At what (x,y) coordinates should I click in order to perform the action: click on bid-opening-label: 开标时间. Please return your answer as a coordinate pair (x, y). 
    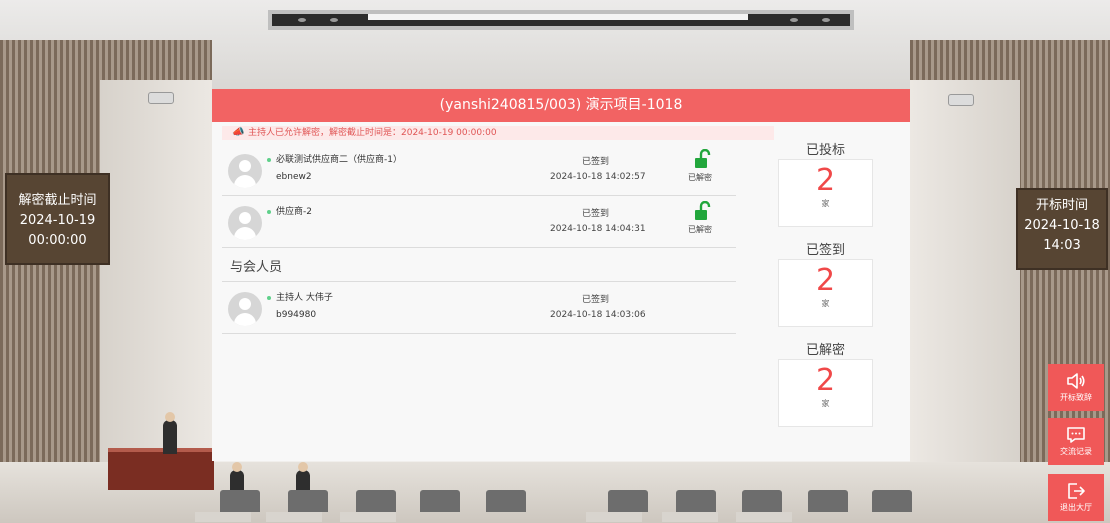
    Looking at the image, I should click on (1061, 205).